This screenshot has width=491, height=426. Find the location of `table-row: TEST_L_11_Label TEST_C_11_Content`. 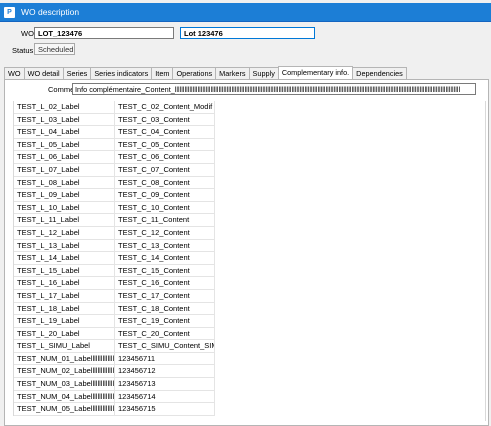

table-row: TEST_L_11_Label TEST_C_11_Content is located at coordinates (114, 220).